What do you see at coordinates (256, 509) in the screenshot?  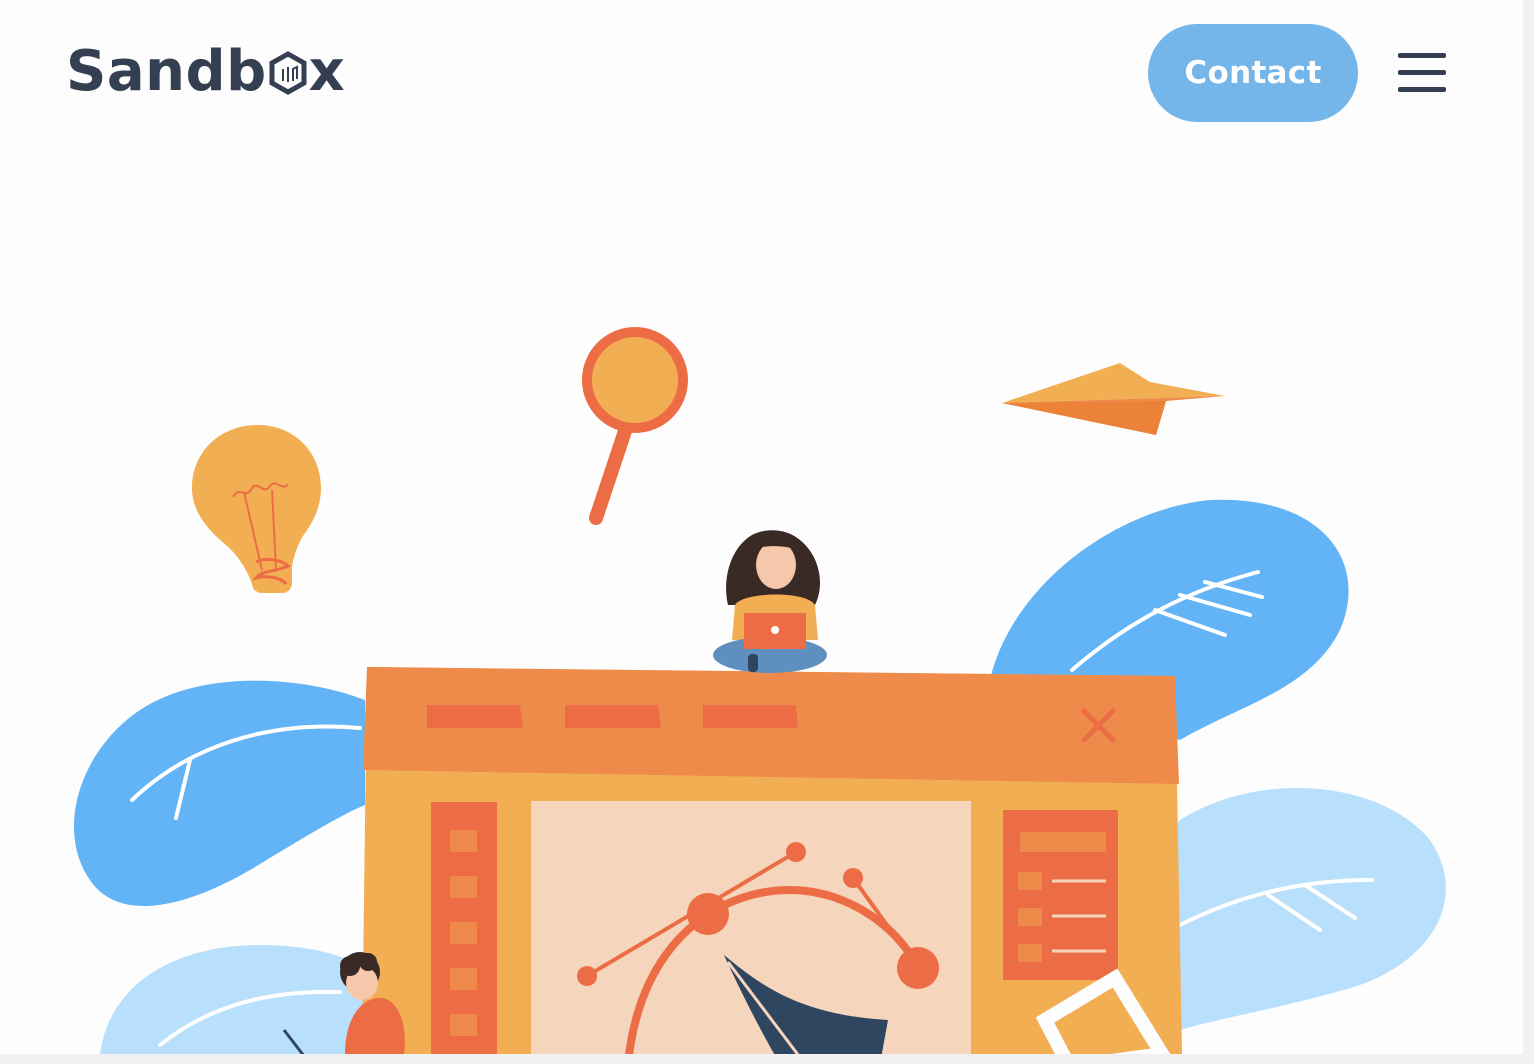 I see `lightbulb-icon` at bounding box center [256, 509].